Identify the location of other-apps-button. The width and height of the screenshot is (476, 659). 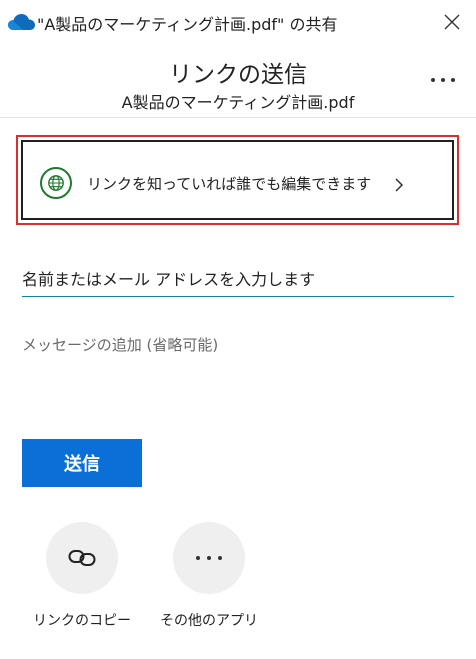
(209, 558).